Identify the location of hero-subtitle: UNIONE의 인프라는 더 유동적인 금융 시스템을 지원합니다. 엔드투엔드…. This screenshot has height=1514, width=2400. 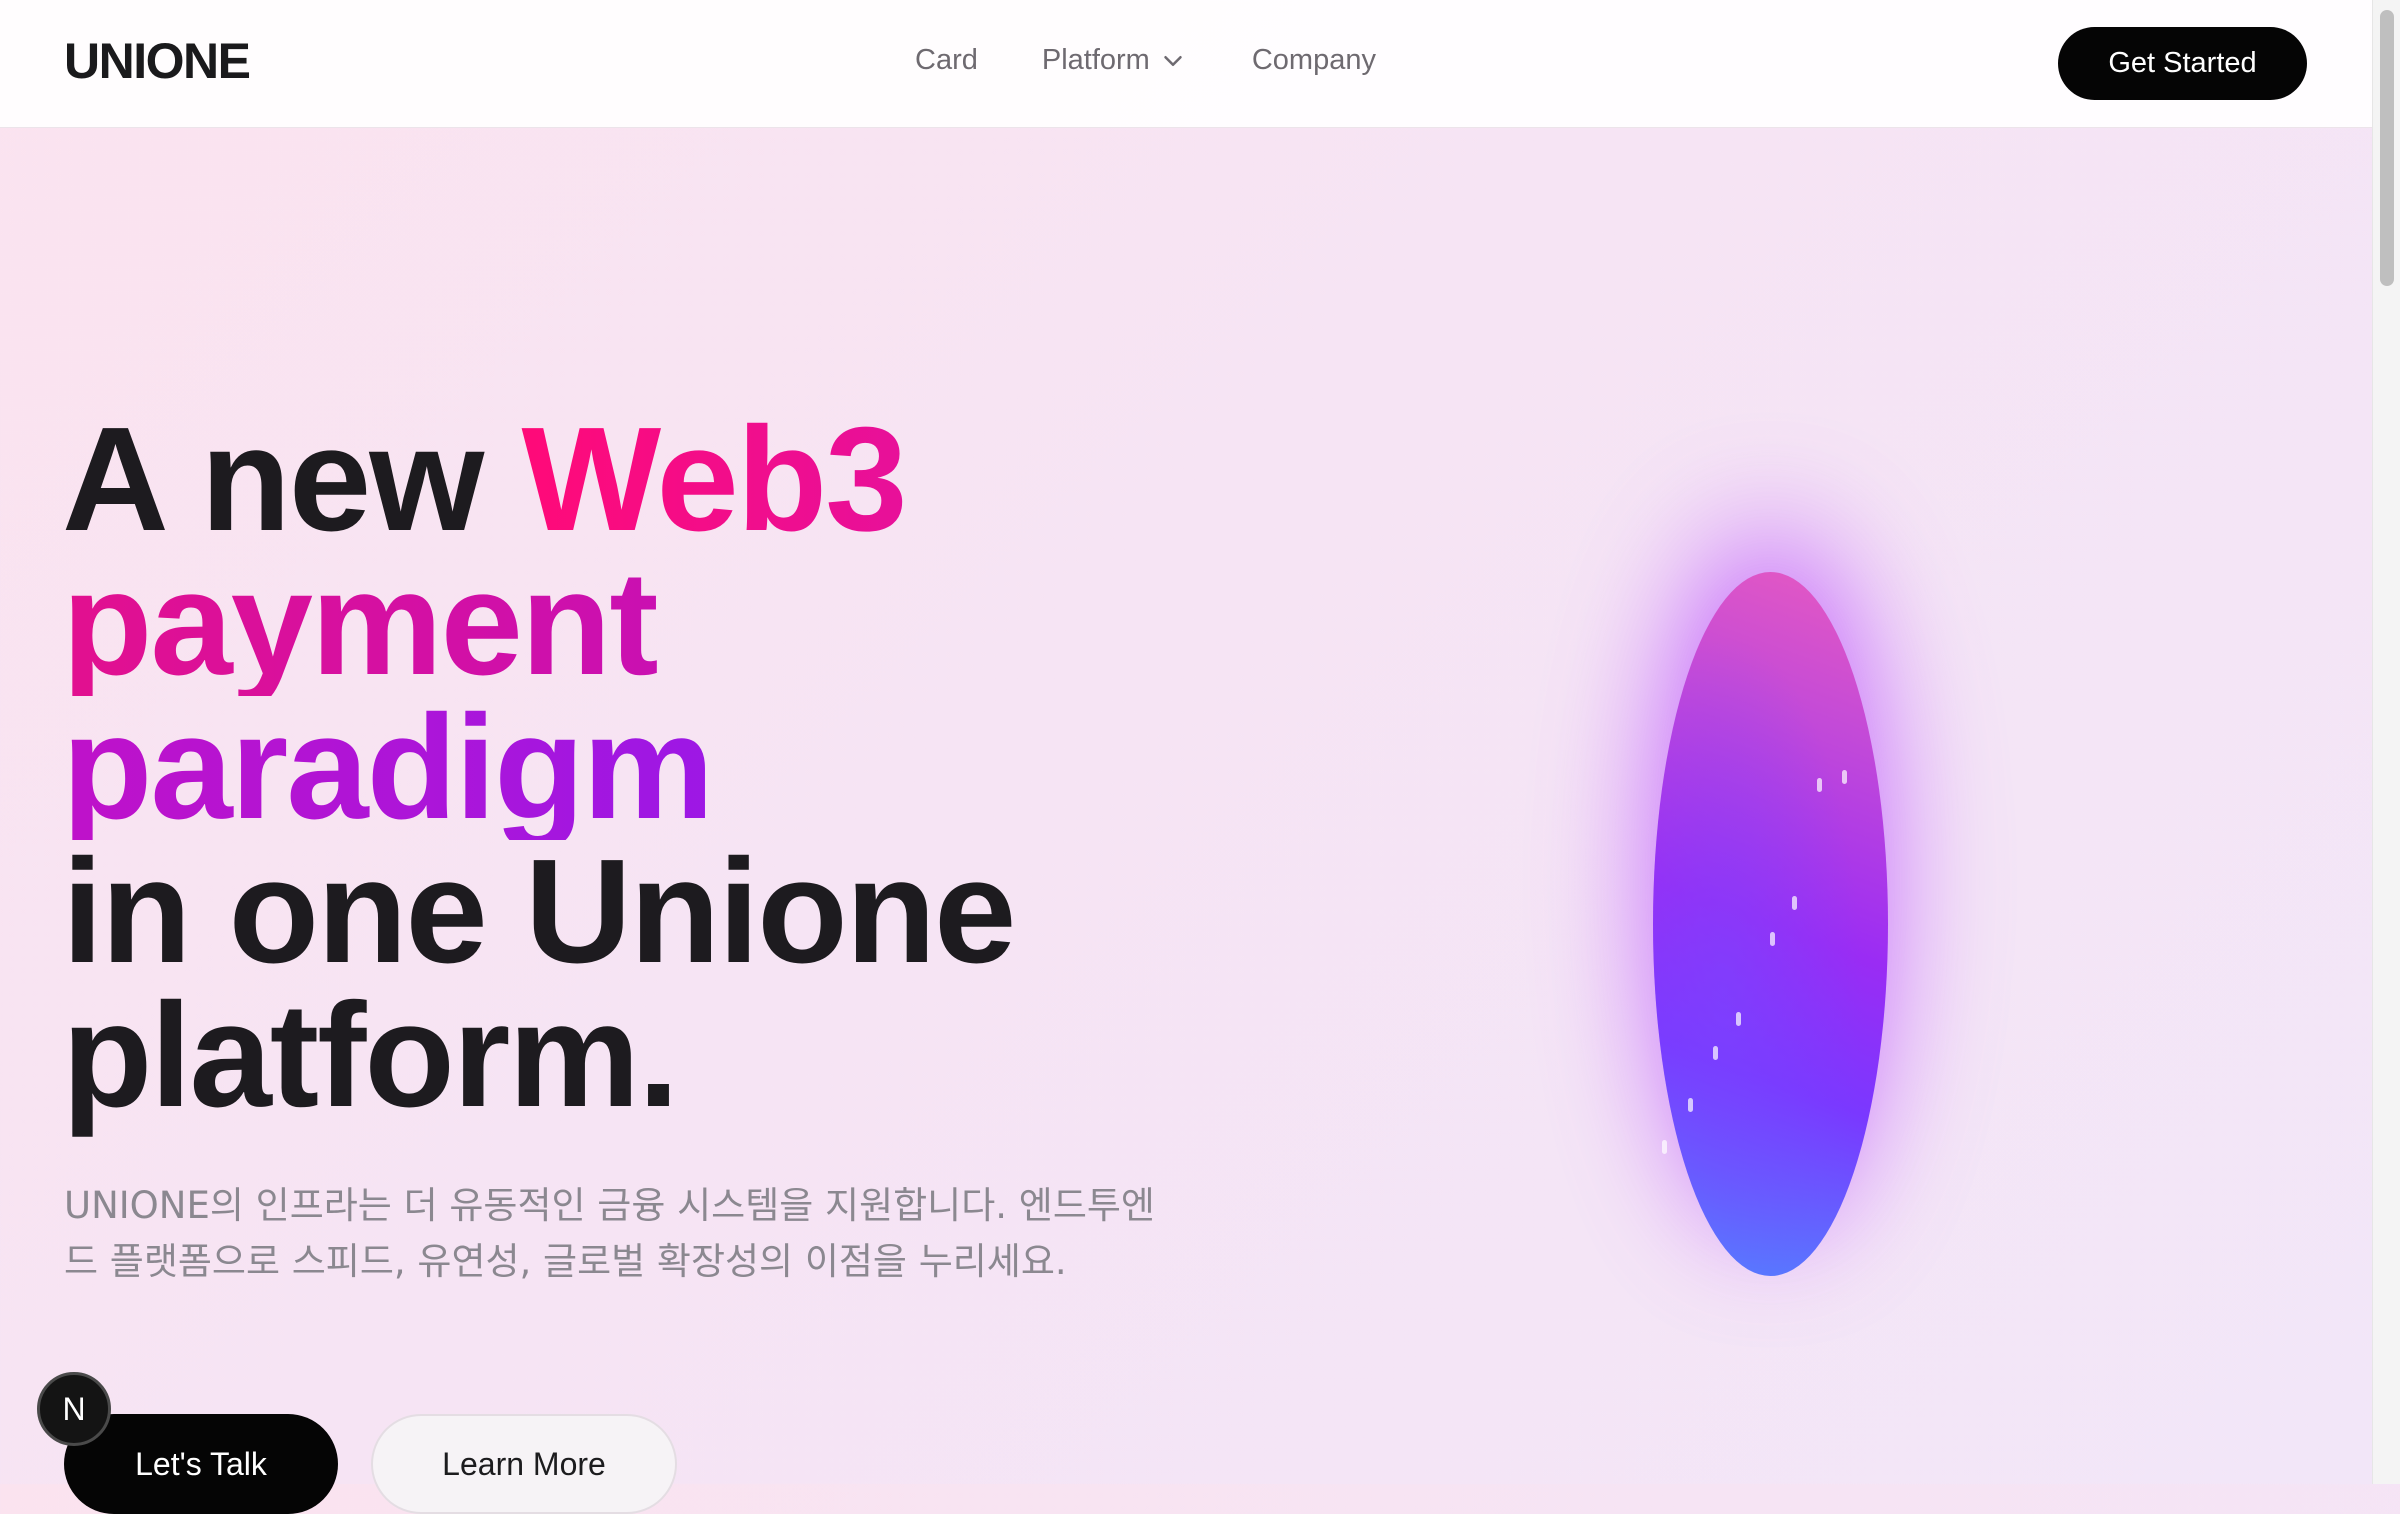
(609, 1233).